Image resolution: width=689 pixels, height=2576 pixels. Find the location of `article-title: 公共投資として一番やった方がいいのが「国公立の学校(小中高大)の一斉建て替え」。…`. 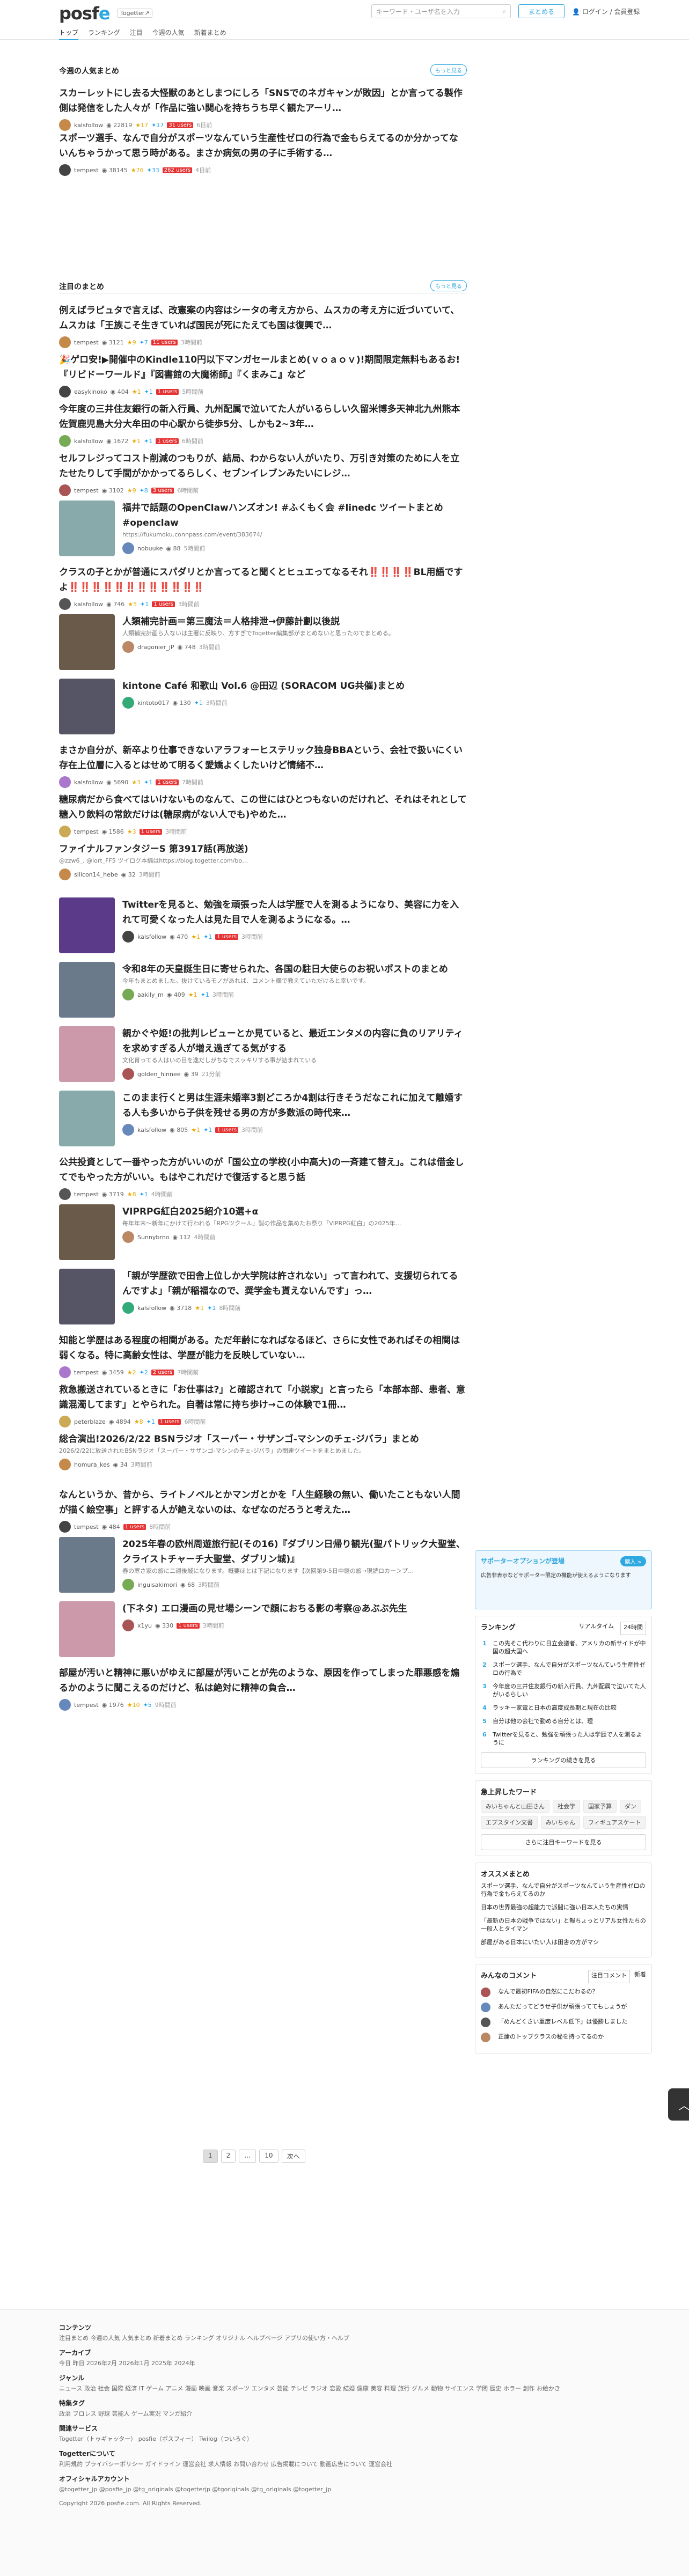

article-title: 公共投資として一番やった方がいいのが「国公立の学校(小中高大)の一斉建て替え」。… is located at coordinates (263, 1170).